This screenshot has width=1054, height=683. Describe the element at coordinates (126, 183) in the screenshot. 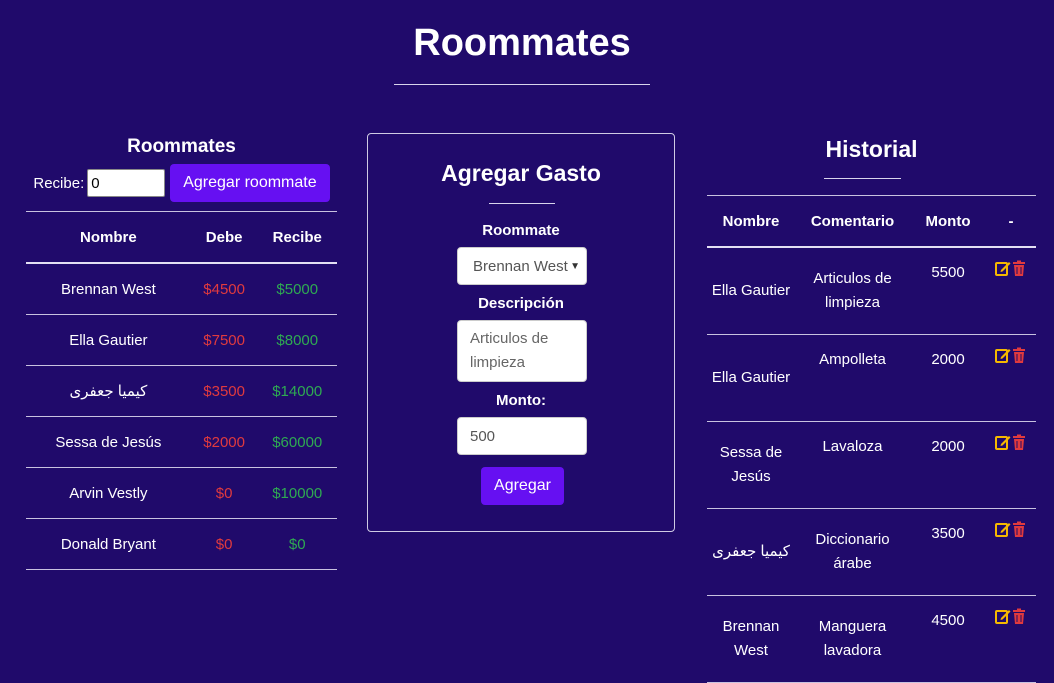

I see `recibe-input` at that location.